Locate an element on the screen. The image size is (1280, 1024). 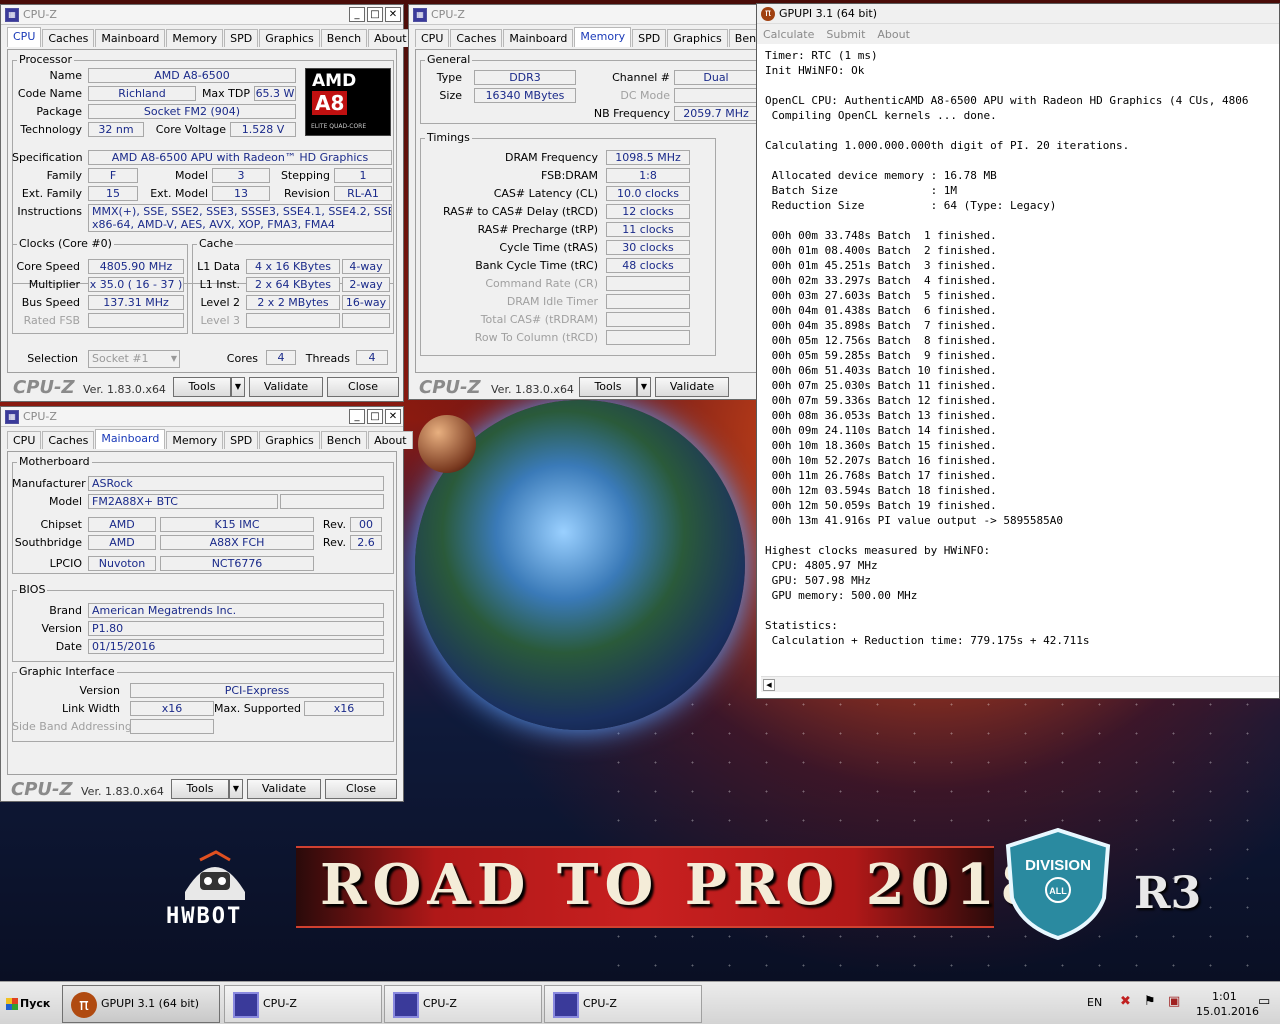
timing-value is located at coordinates (648, 337).